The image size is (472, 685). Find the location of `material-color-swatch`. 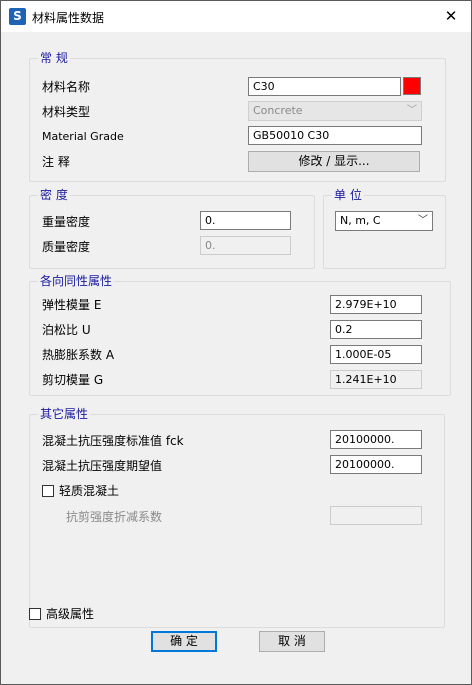

material-color-swatch is located at coordinates (412, 86).